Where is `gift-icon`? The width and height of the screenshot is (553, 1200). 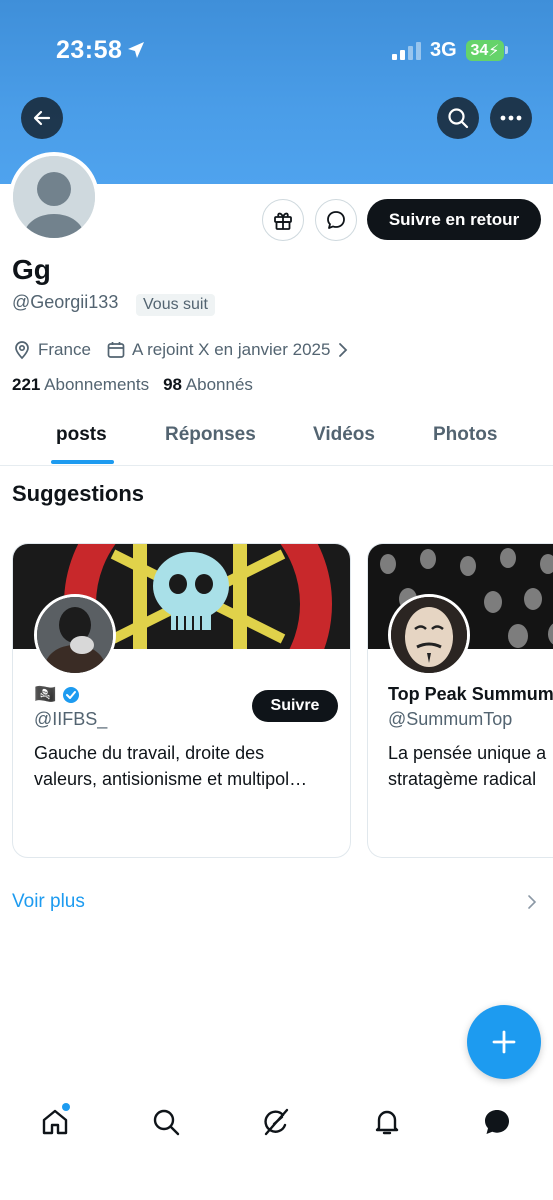 gift-icon is located at coordinates (283, 221).